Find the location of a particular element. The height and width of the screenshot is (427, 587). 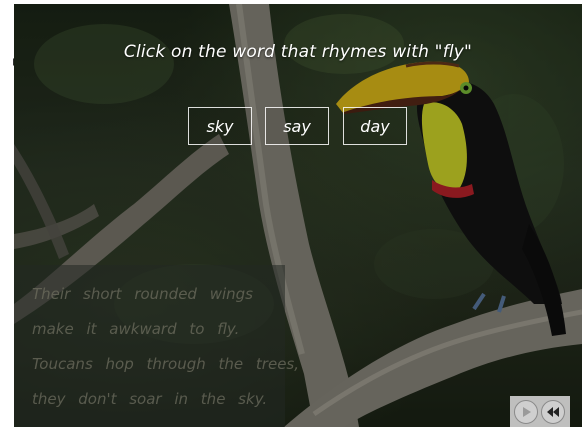

rewind-icon is located at coordinates (553, 412).